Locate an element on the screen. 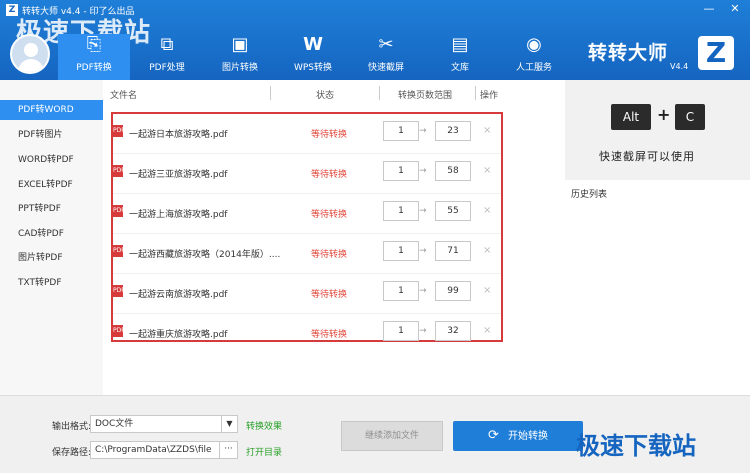  conversion-effect-link: 转换效果 is located at coordinates (264, 425).